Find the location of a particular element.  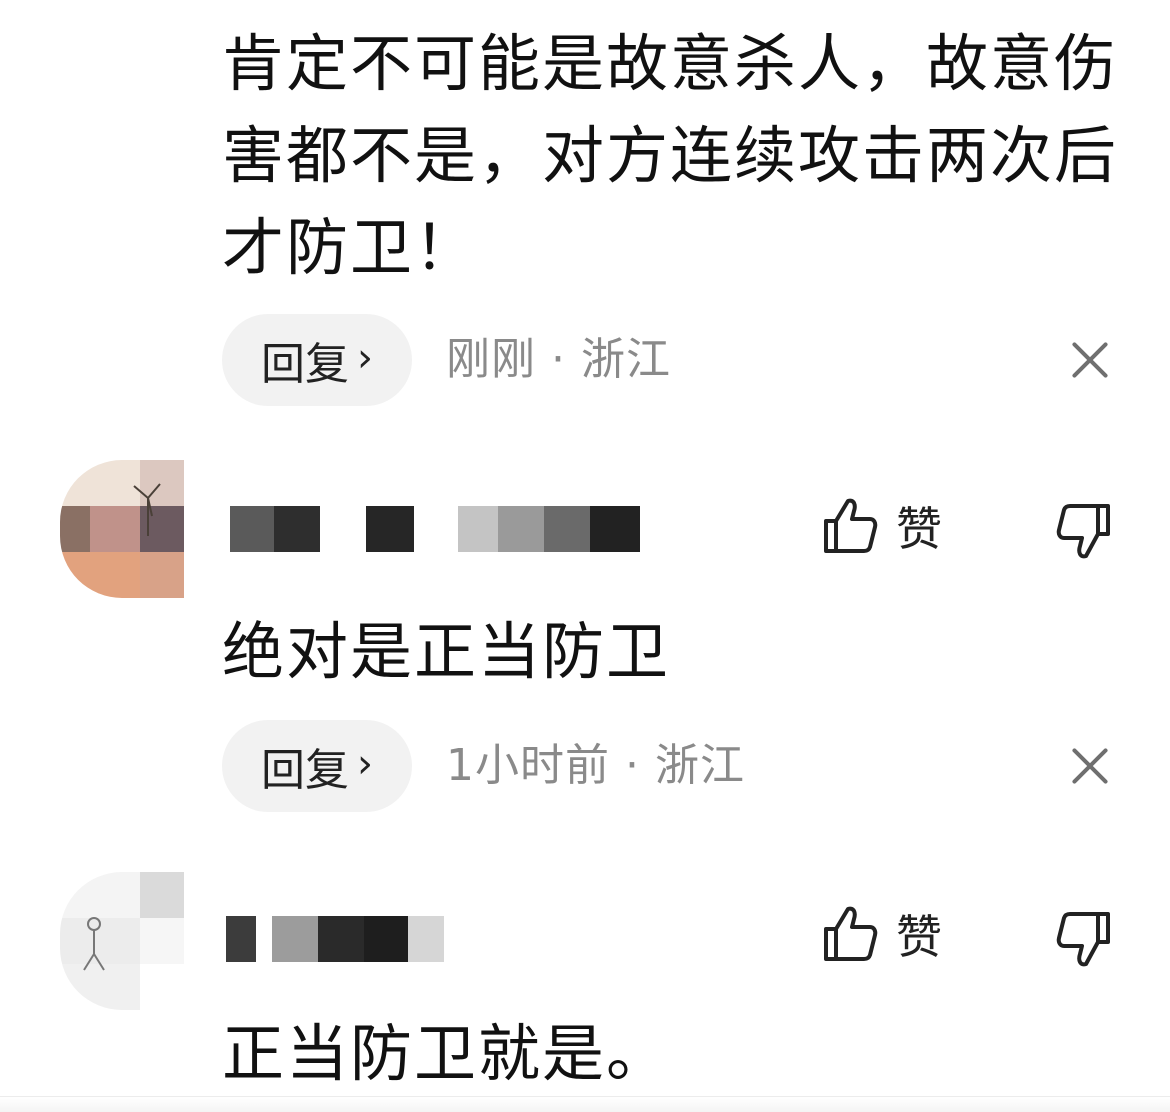

windmill-icon is located at coordinates (147, 509).